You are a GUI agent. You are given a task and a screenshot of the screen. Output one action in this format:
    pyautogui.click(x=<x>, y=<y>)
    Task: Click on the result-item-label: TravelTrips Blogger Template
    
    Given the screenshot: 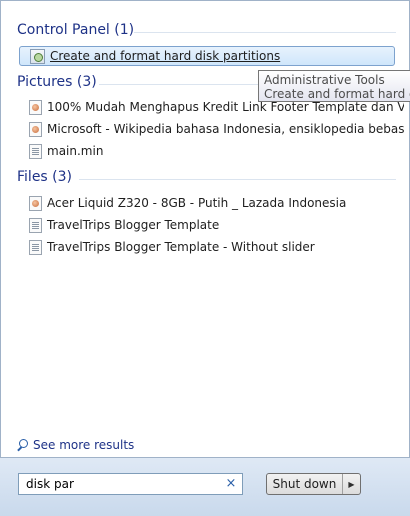 What is the action you would take?
    pyautogui.click(x=133, y=225)
    